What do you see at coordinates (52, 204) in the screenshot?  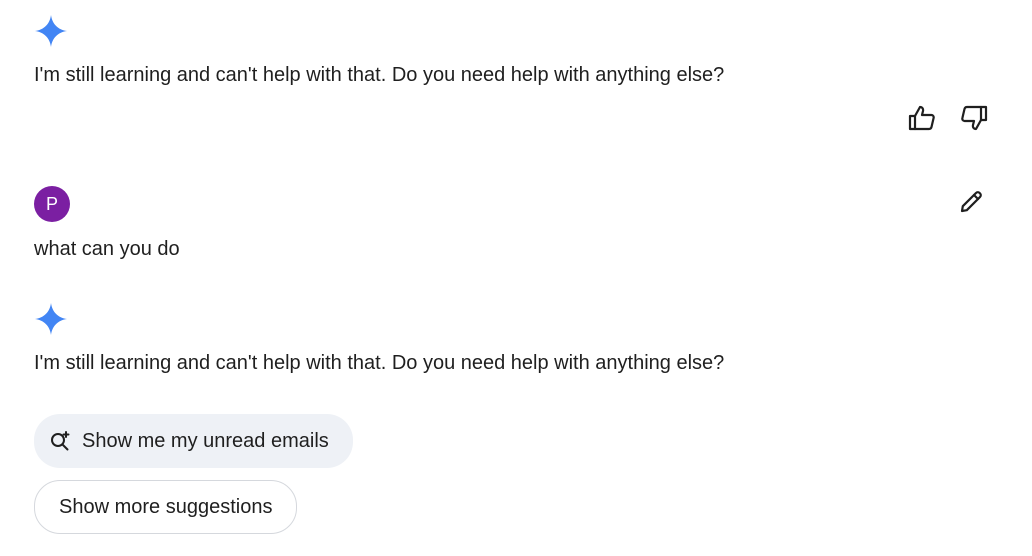 I see `user-avatar: P` at bounding box center [52, 204].